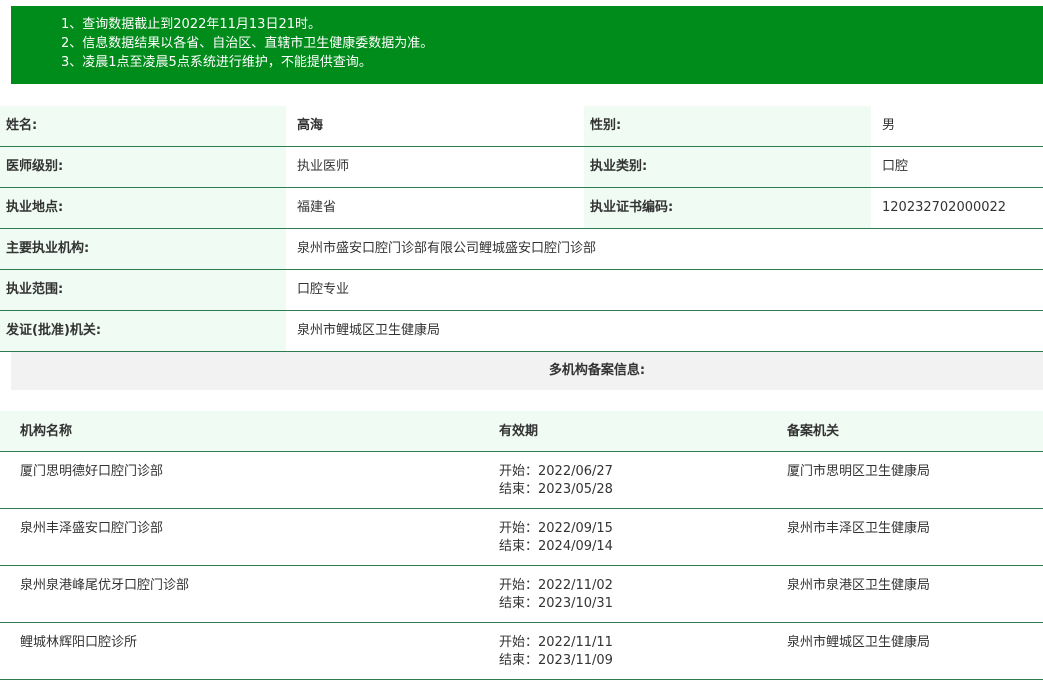 This screenshot has width=1043, height=687. What do you see at coordinates (556, 546) in the screenshot?
I see `row-end: 结束：2024/09/14` at bounding box center [556, 546].